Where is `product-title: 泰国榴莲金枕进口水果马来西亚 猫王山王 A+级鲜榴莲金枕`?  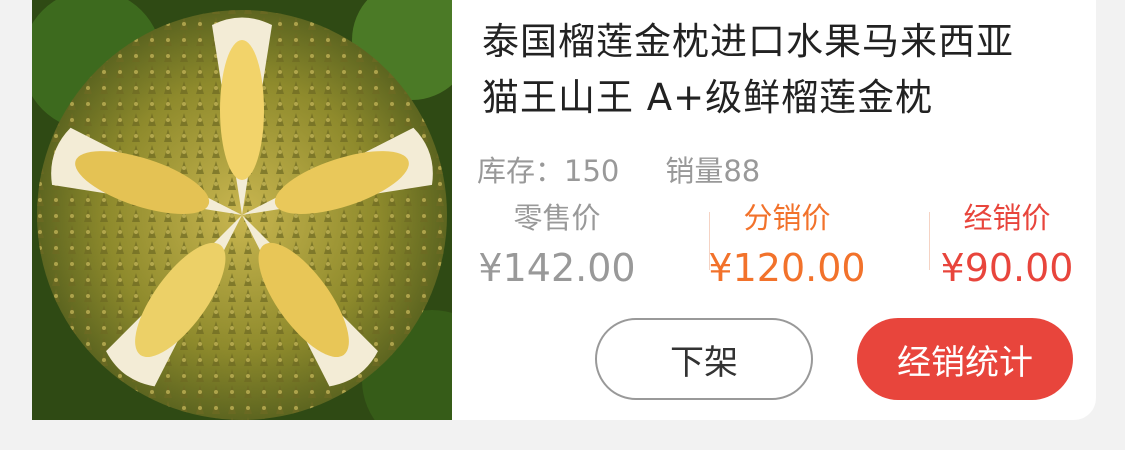 product-title: 泰国榴莲金枕进口水果马来西亚 猫王山王 A+级鲜榴莲金枕 is located at coordinates (782, 70).